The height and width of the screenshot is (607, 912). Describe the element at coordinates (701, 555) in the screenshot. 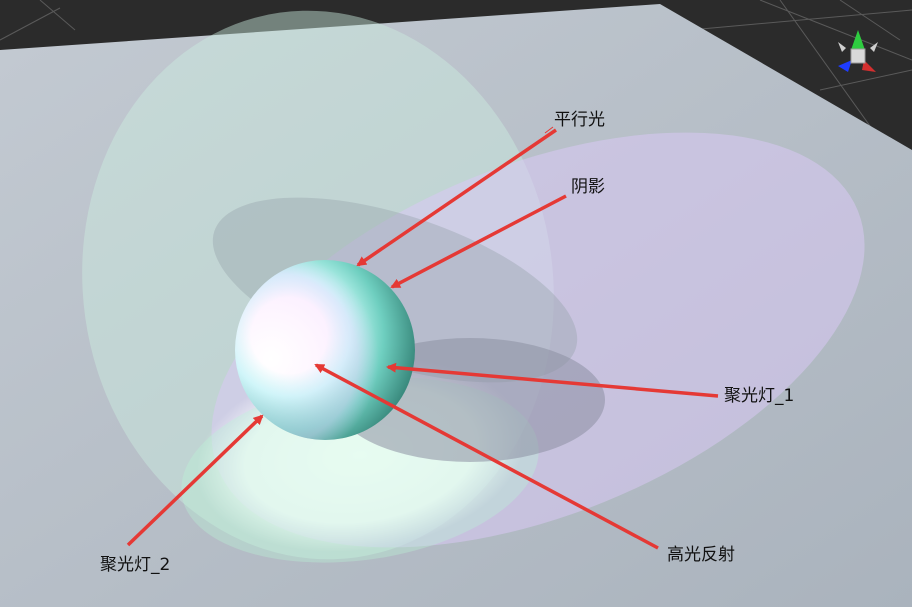

I see `label-specular-highlight: 高光反射` at that location.